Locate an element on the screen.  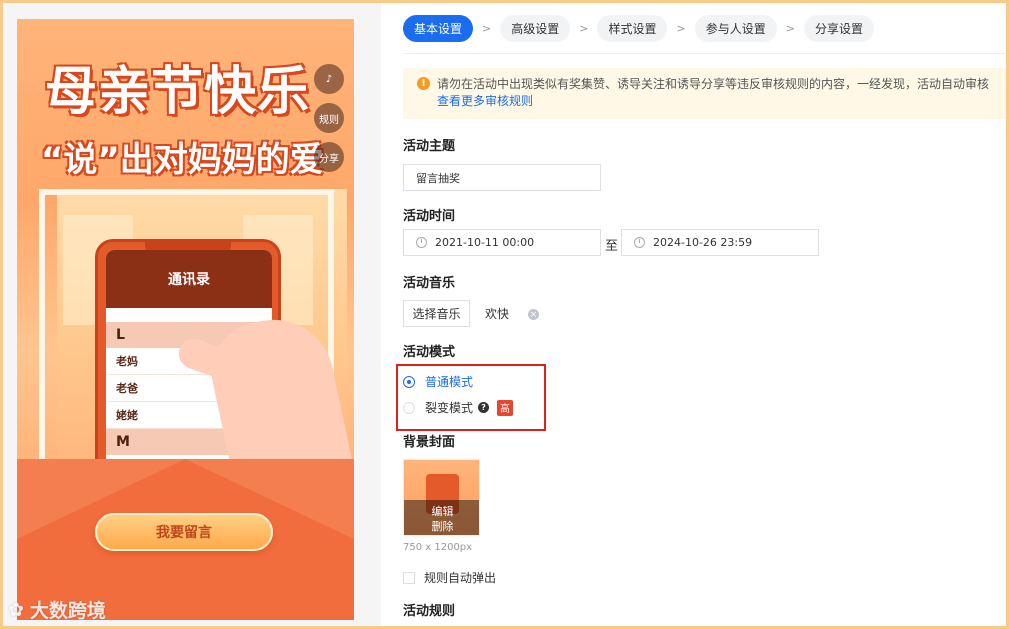
review-rules-link: 查看更多审核规则 is located at coordinates (723, 101).